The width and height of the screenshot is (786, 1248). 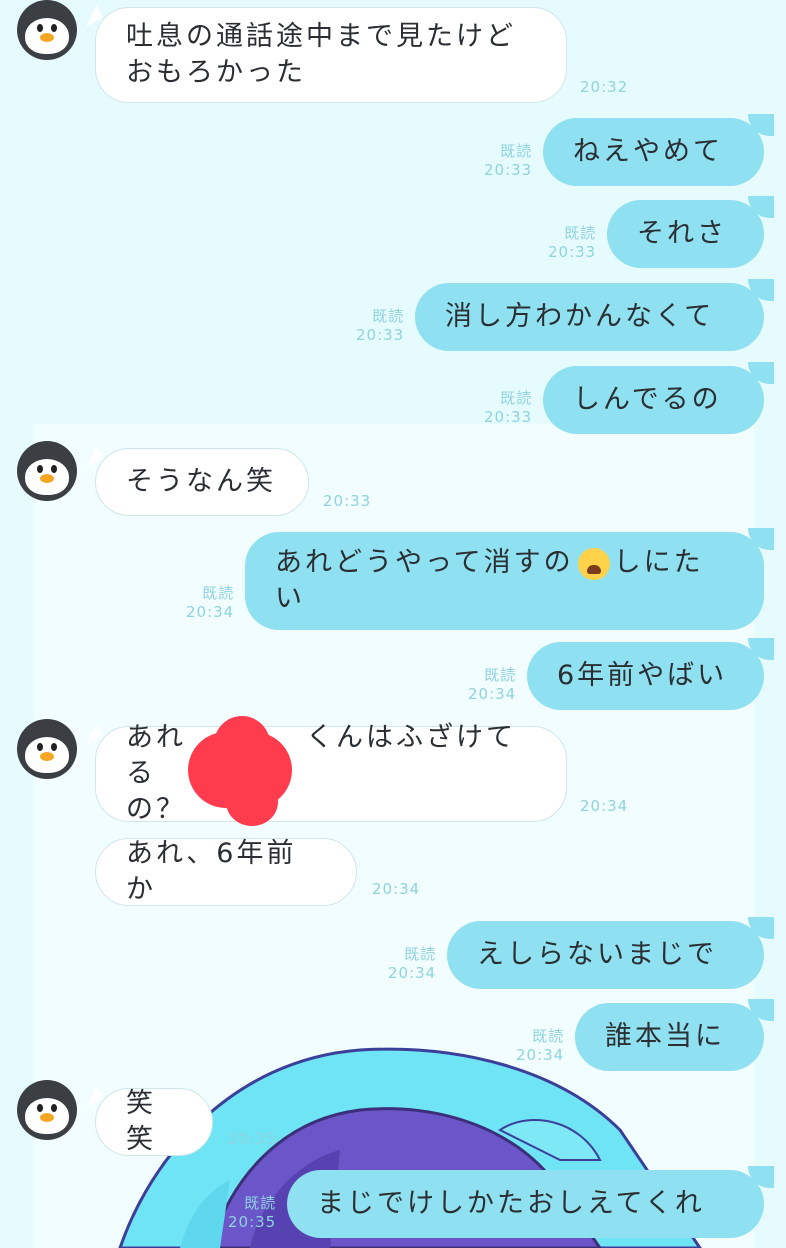 I want to click on message-bubble: えしらないまじで, so click(x=605, y=955).